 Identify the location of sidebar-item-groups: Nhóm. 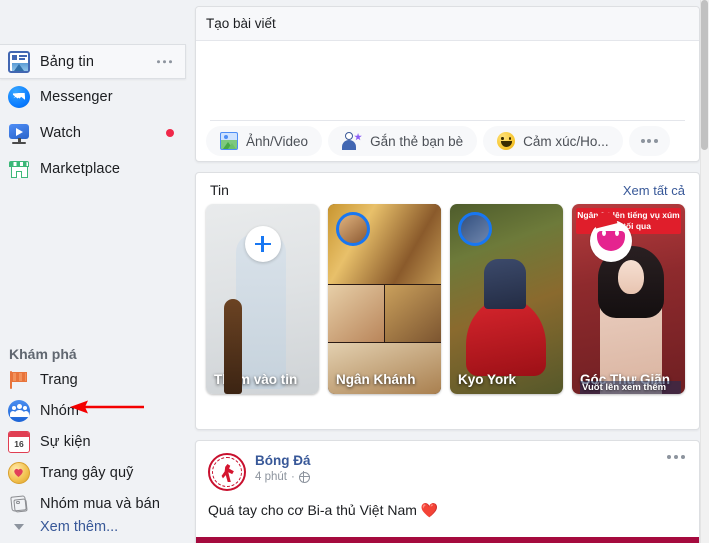
(95, 410).